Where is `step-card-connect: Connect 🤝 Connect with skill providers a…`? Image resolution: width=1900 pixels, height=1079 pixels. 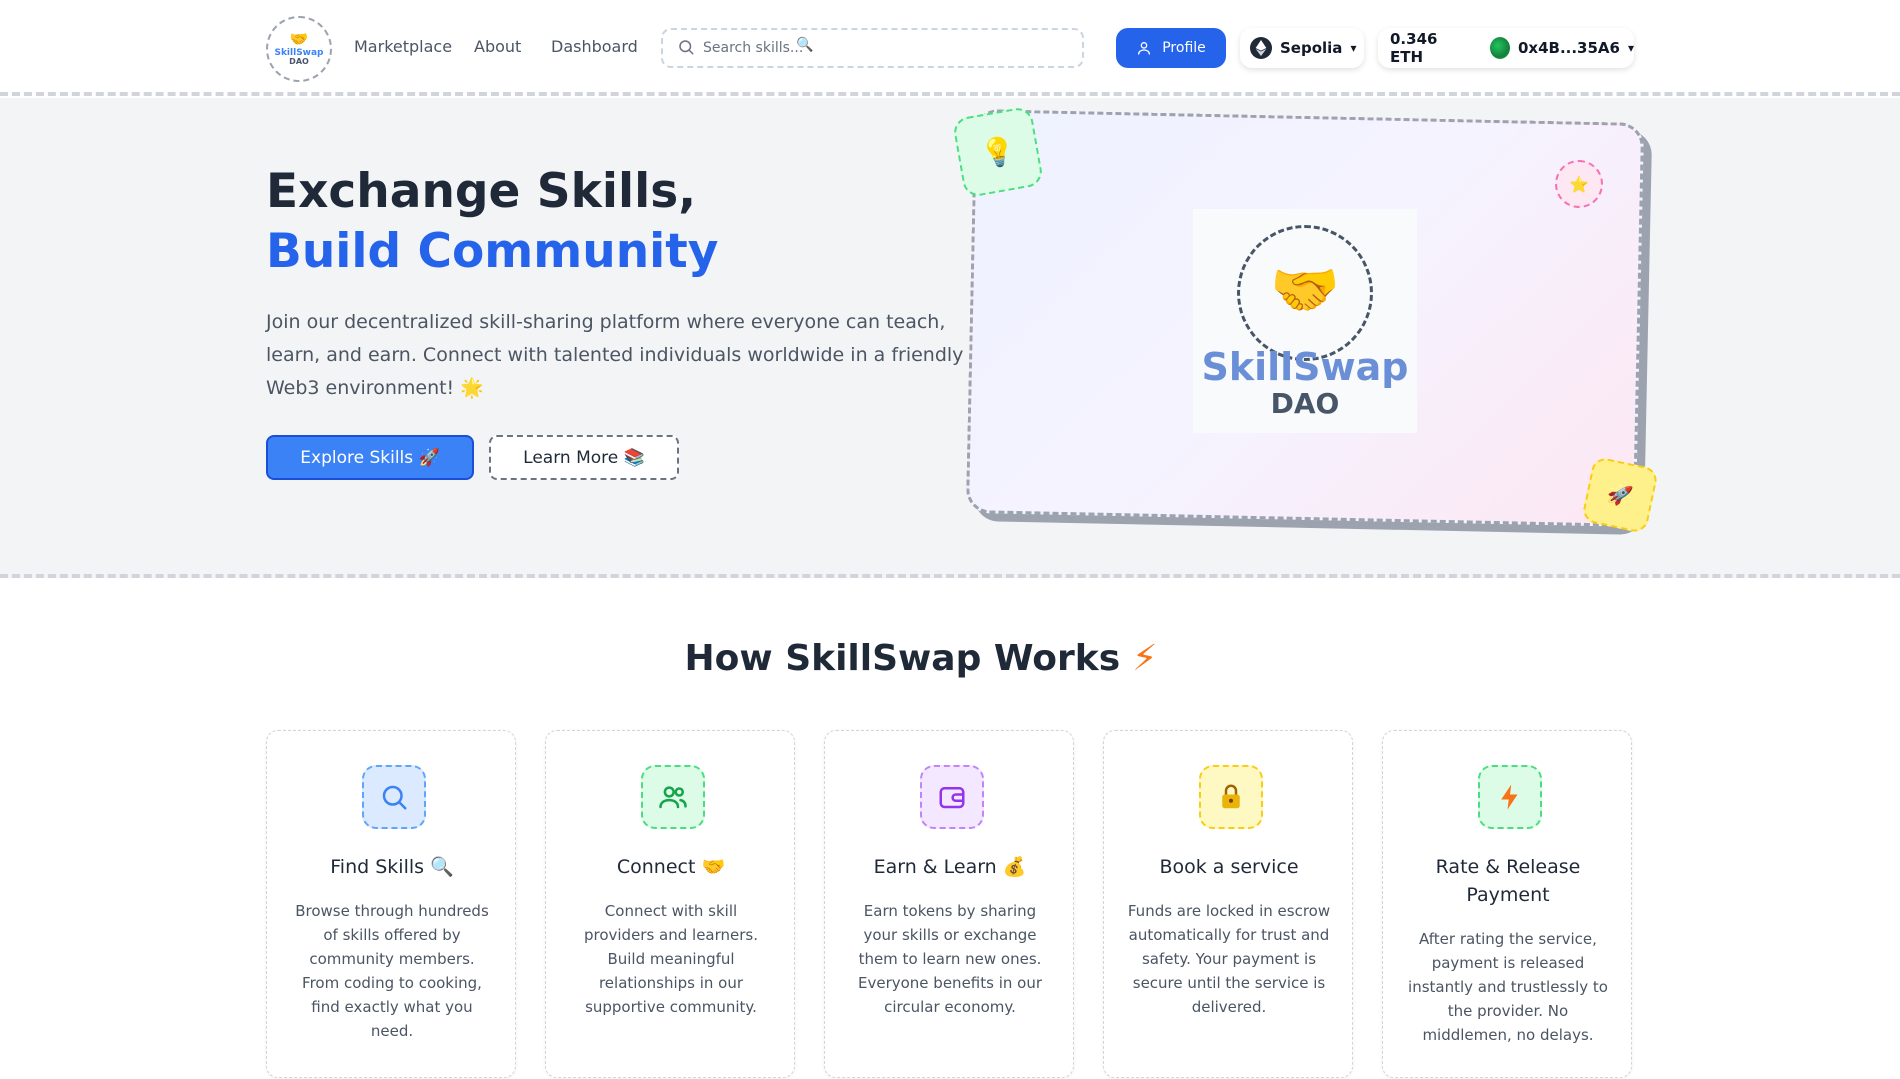
step-card-connect: Connect 🤝 Connect with skill providers a… is located at coordinates (670, 904).